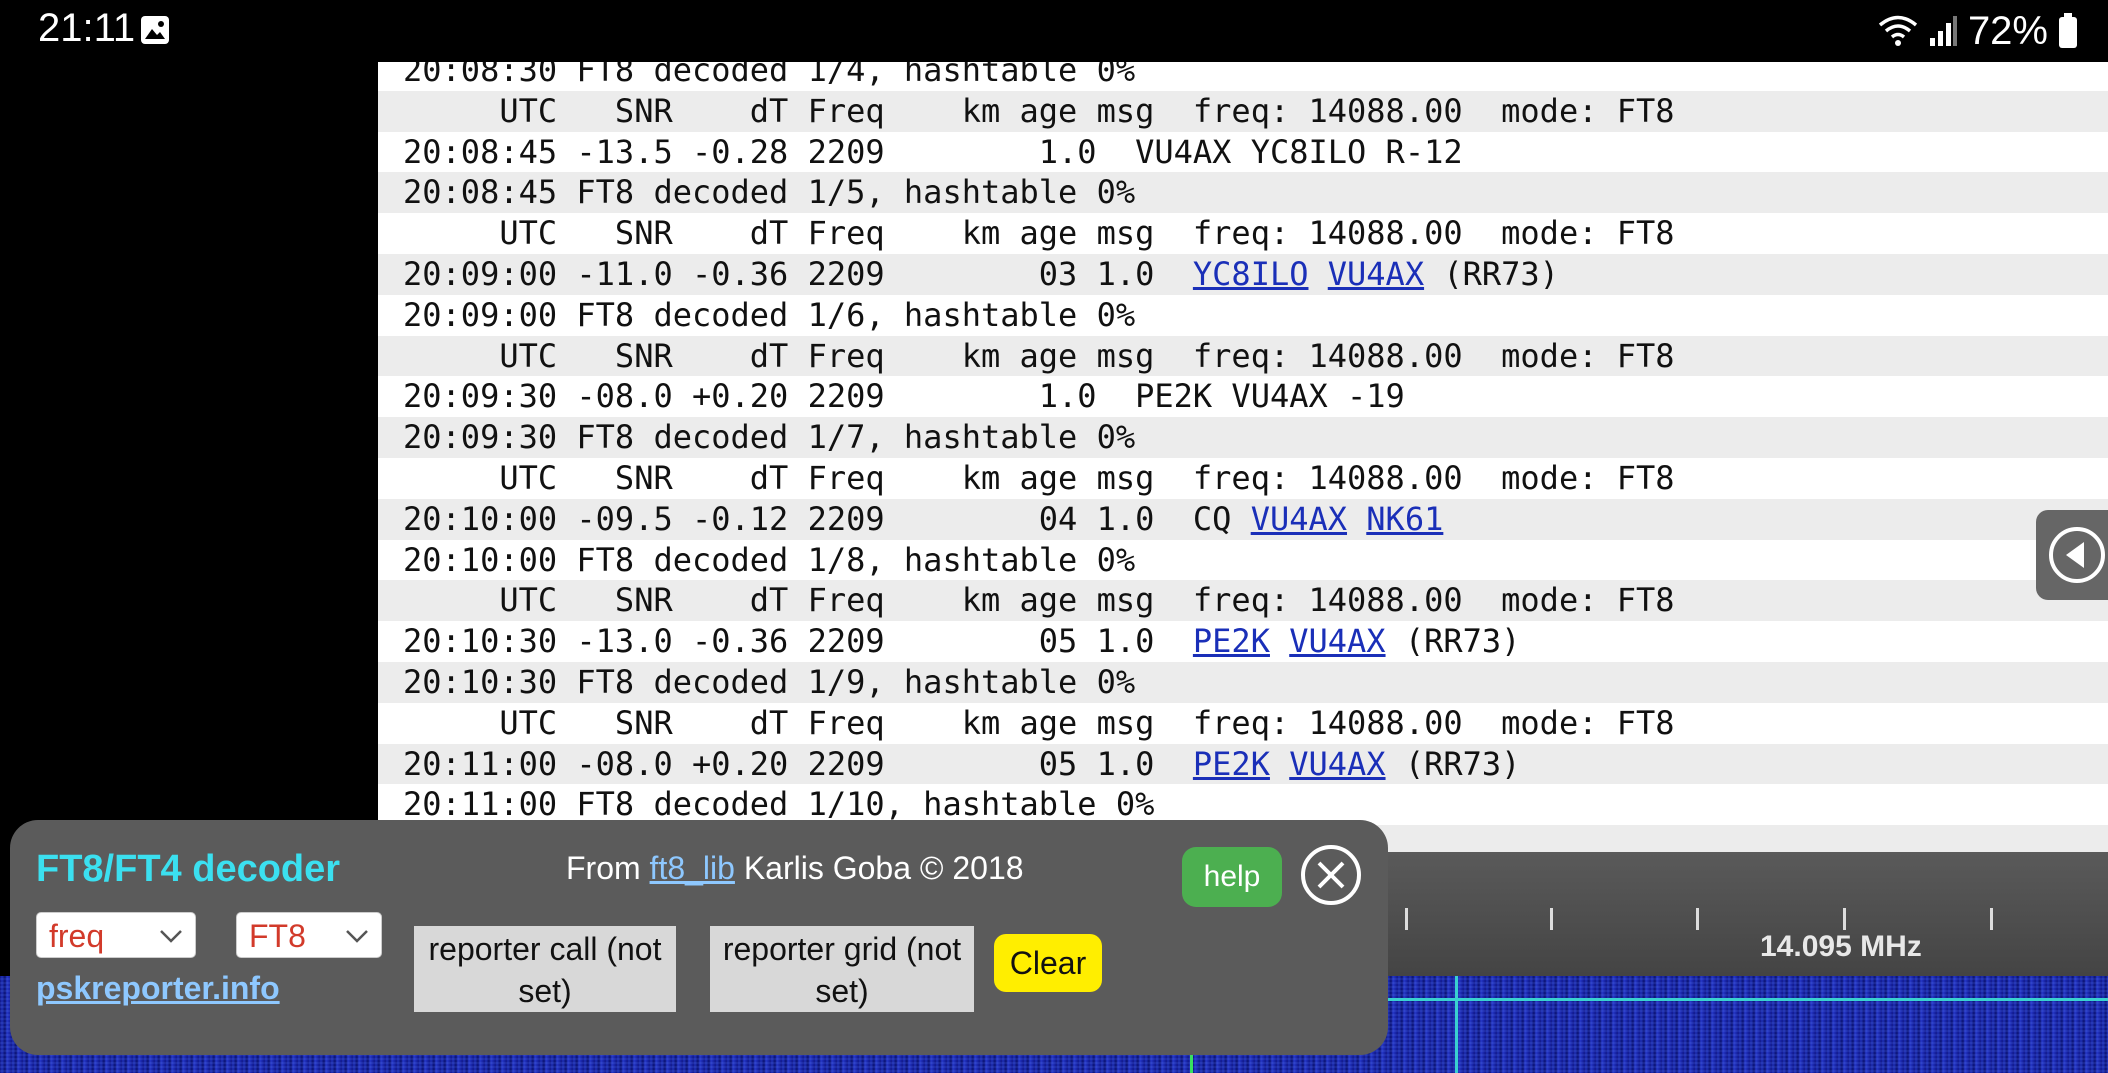 The height and width of the screenshot is (1073, 2108). What do you see at coordinates (87, 28) in the screenshot?
I see `status-time: 21:11` at bounding box center [87, 28].